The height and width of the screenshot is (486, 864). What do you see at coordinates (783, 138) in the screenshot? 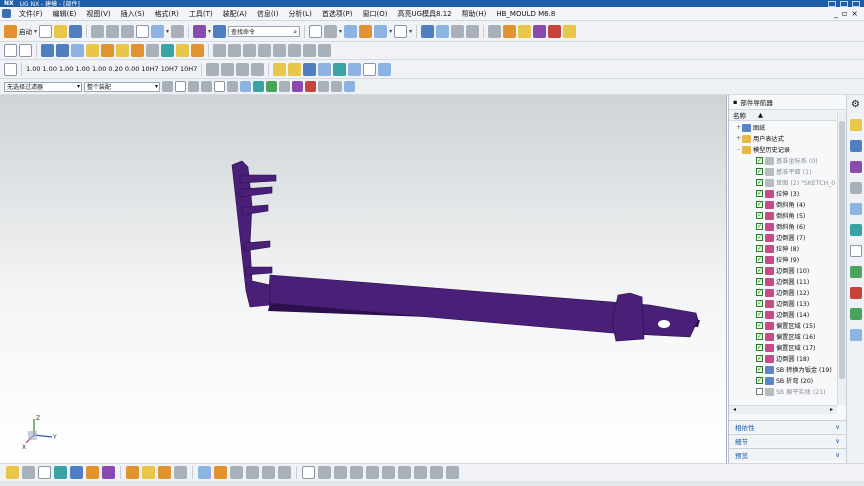
I see `tree-item: + 用户表达式` at bounding box center [783, 138].